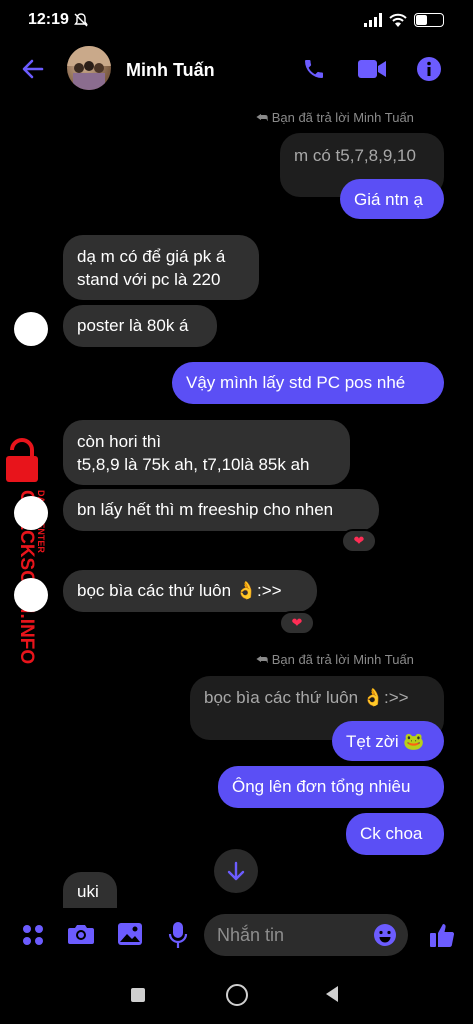 This screenshot has height=1024, width=473. Describe the element at coordinates (331, 787) in the screenshot. I see `outgoing-message: Ông lên đơn tổng nhiêu` at that location.